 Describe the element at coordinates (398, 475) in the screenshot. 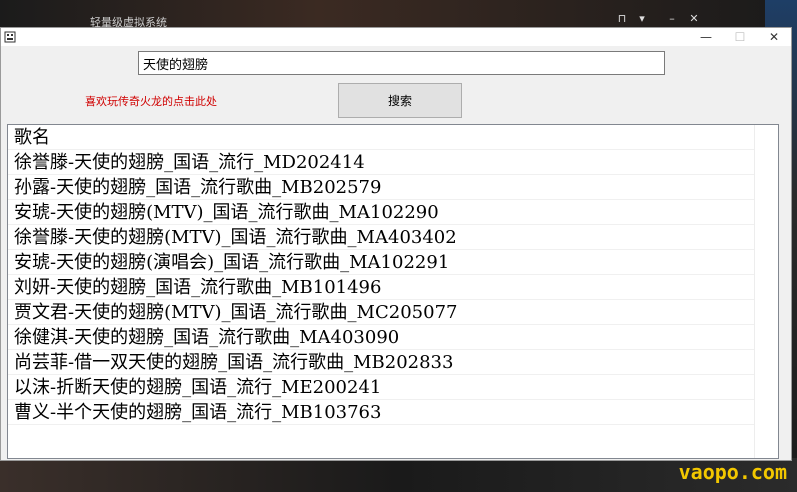

I see `desktop-background-bottom` at that location.